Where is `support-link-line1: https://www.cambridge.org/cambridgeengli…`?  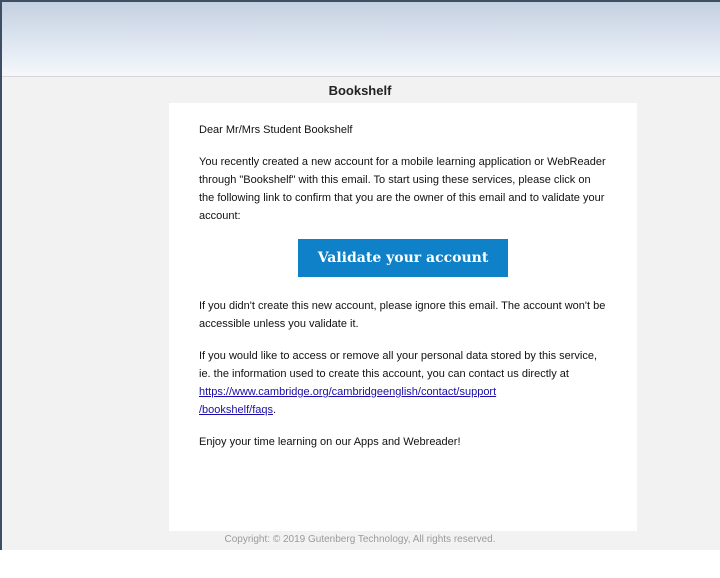
support-link-line1: https://www.cambridge.org/cambridgeengli… is located at coordinates (348, 392).